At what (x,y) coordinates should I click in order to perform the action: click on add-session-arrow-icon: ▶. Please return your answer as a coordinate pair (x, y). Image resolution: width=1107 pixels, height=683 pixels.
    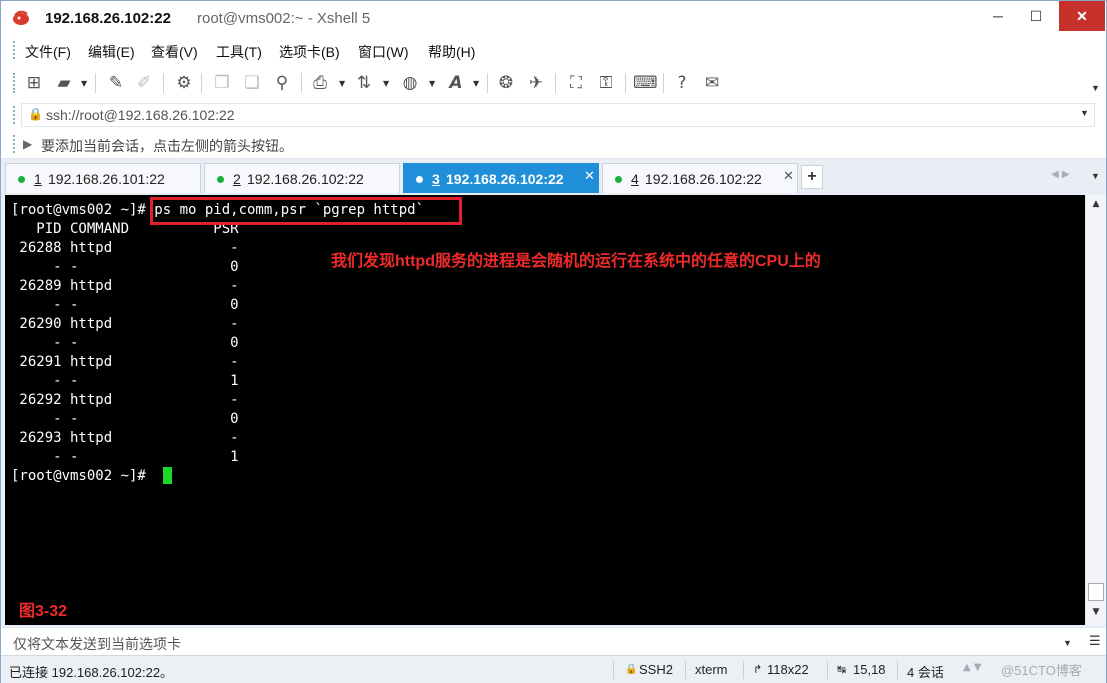
    Looking at the image, I should click on (27, 144).